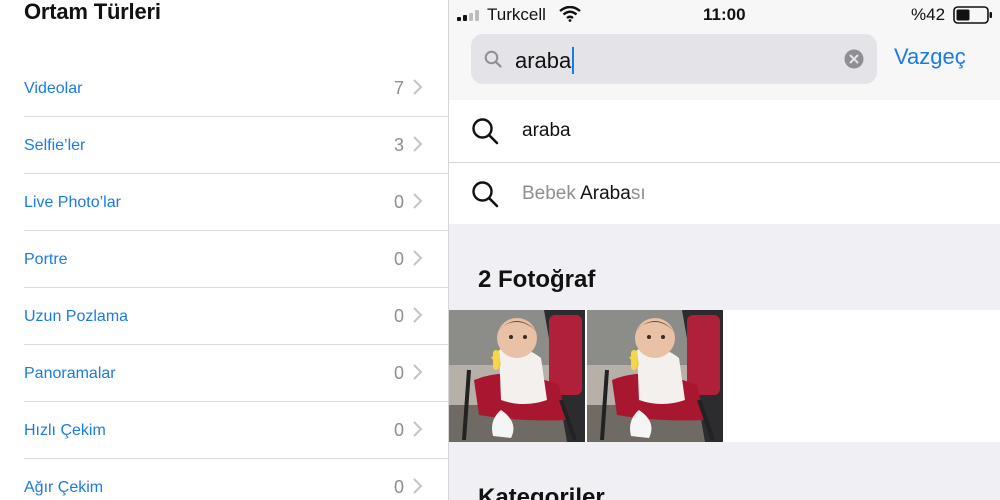  I want to click on media-type-row-slo-mo: Ağır Çekim 0, so click(236, 479).